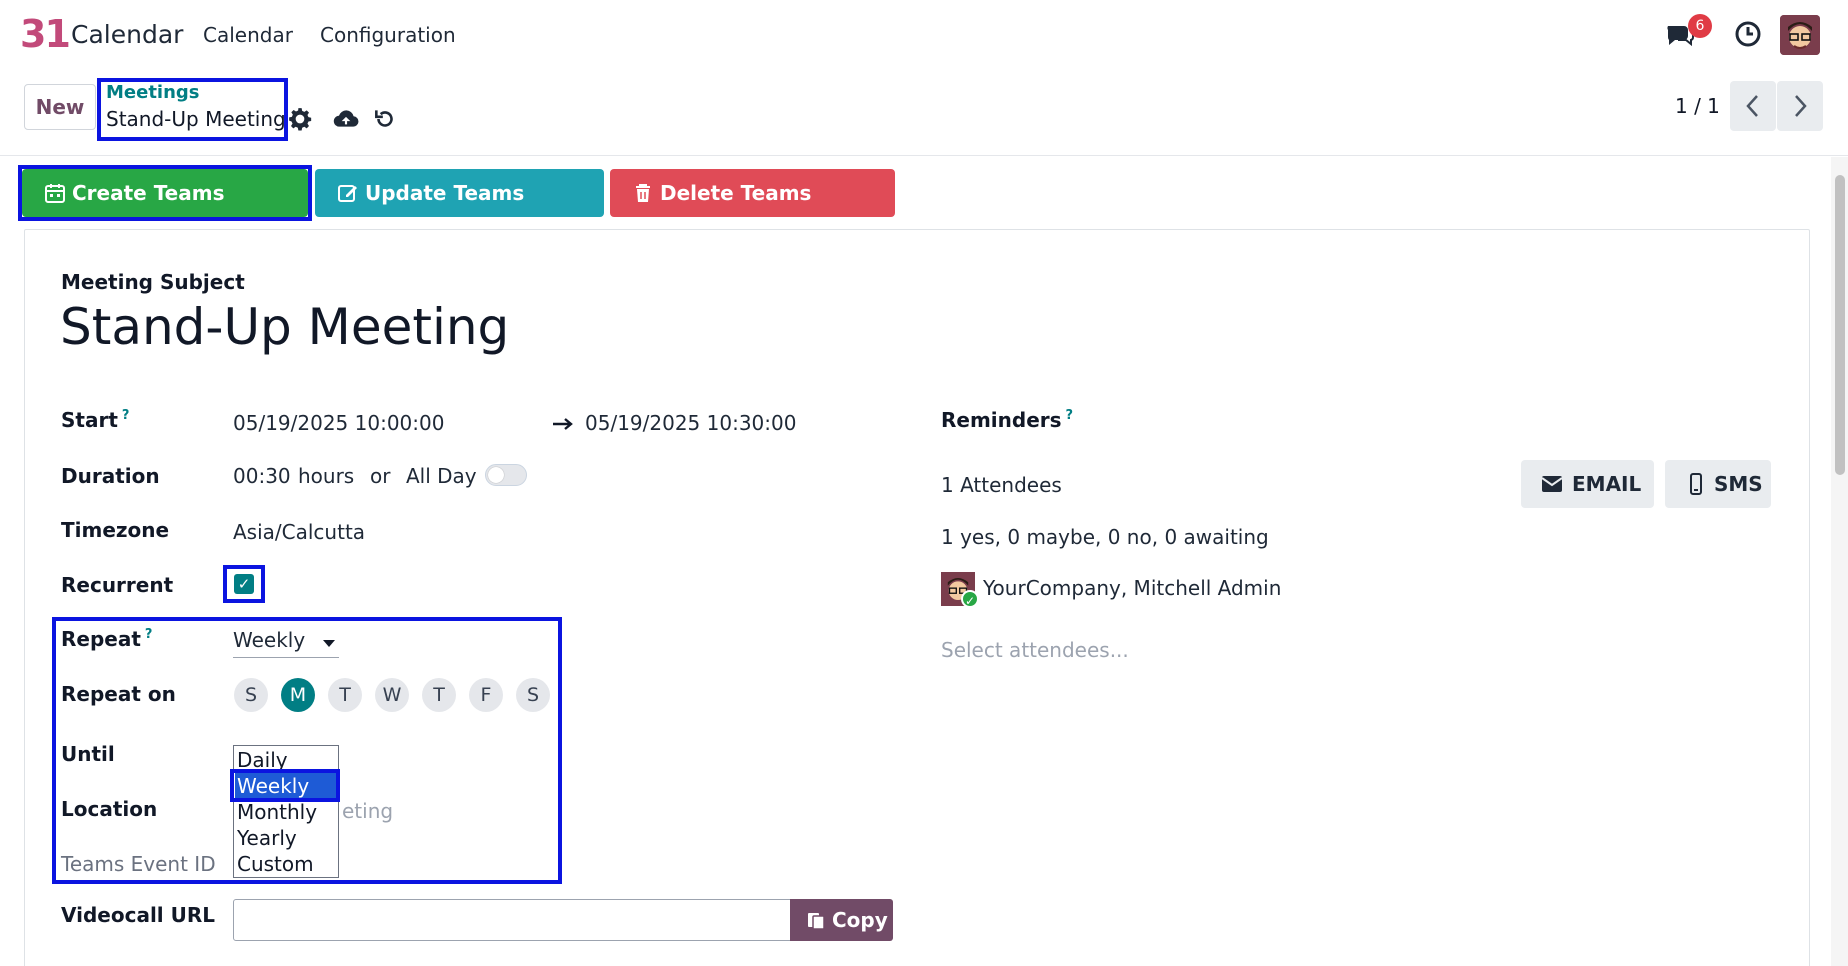 Image resolution: width=1848 pixels, height=966 pixels. Describe the element at coordinates (110, 476) in the screenshot. I see `duration-label: Duration` at that location.